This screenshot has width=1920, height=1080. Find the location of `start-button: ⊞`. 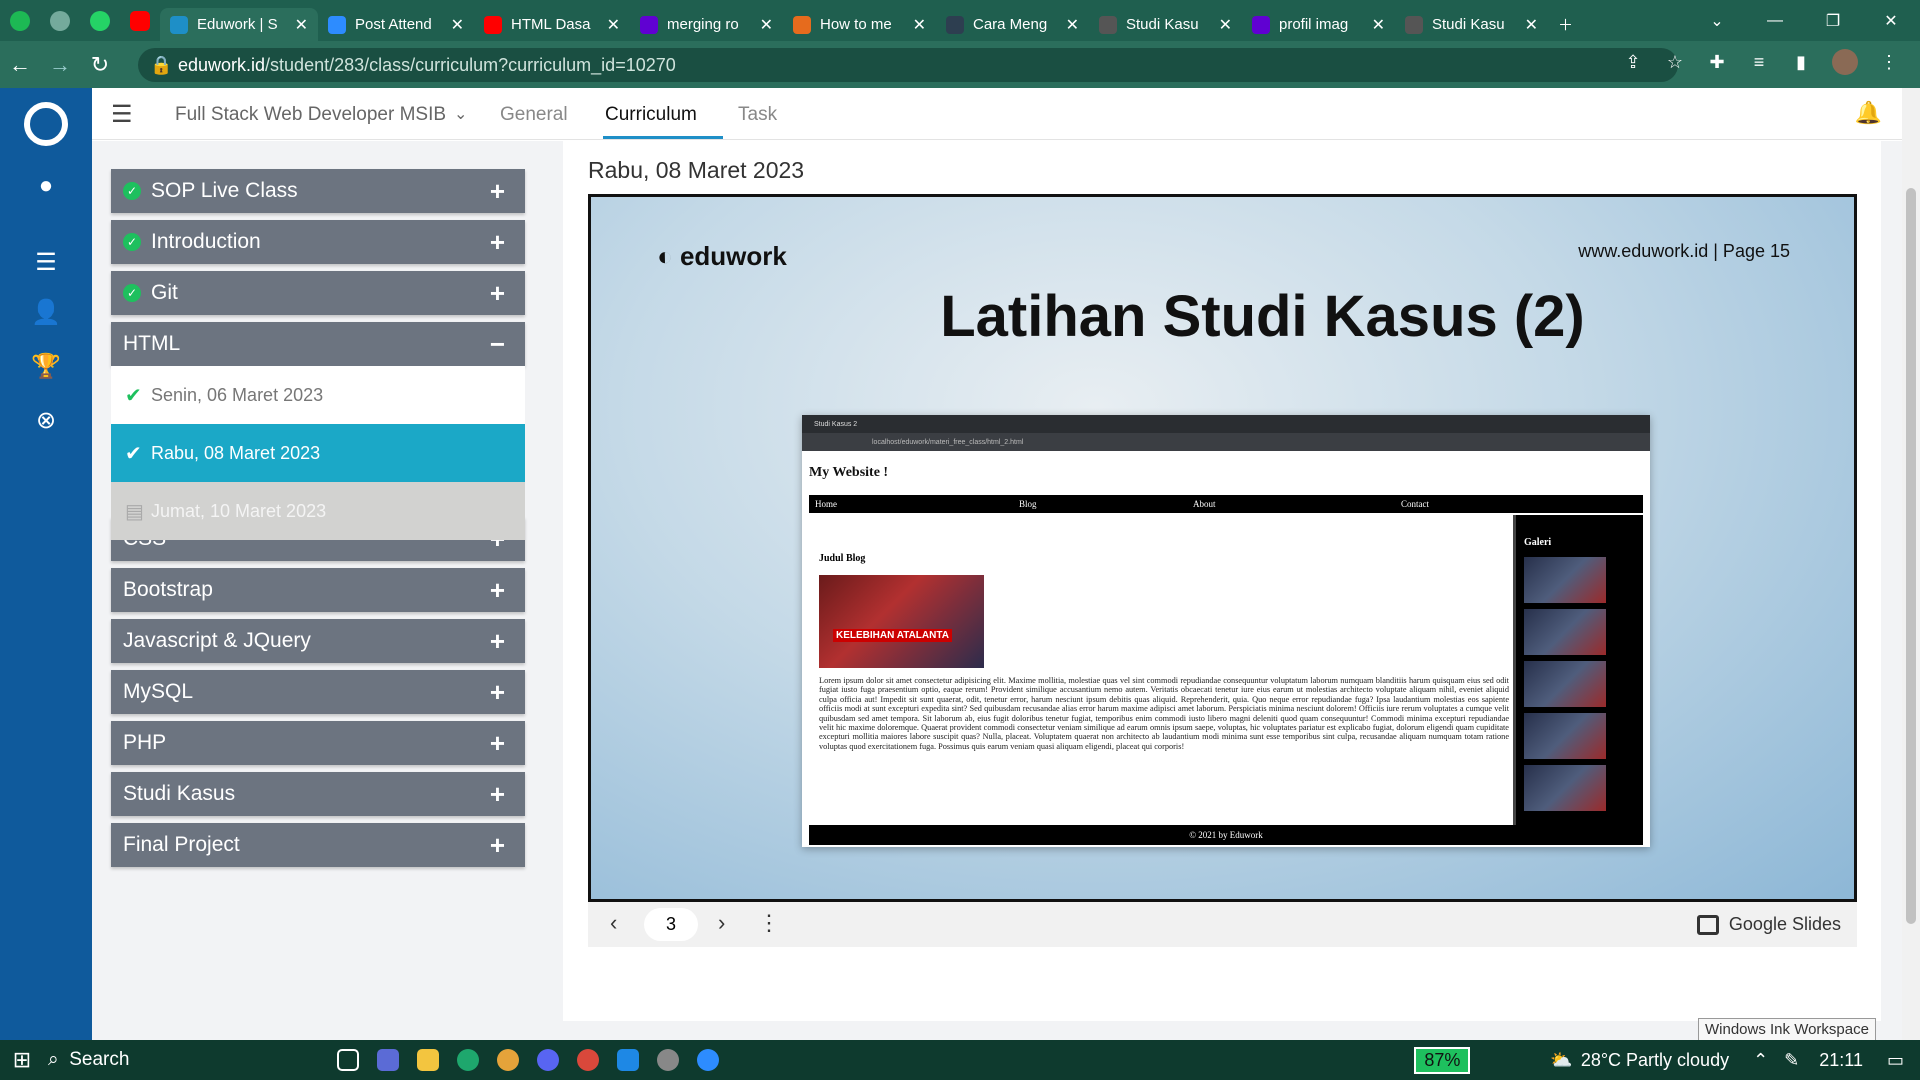

start-button: ⊞ is located at coordinates (22, 1060).